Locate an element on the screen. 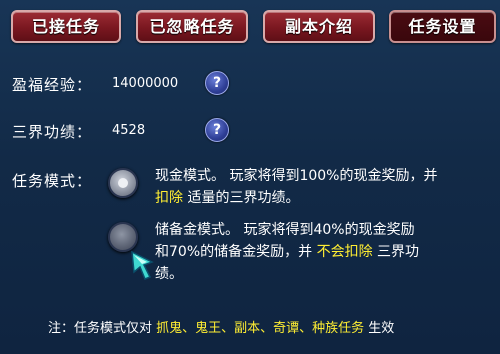  yingfu-exp-value: 14000000 is located at coordinates (145, 83).